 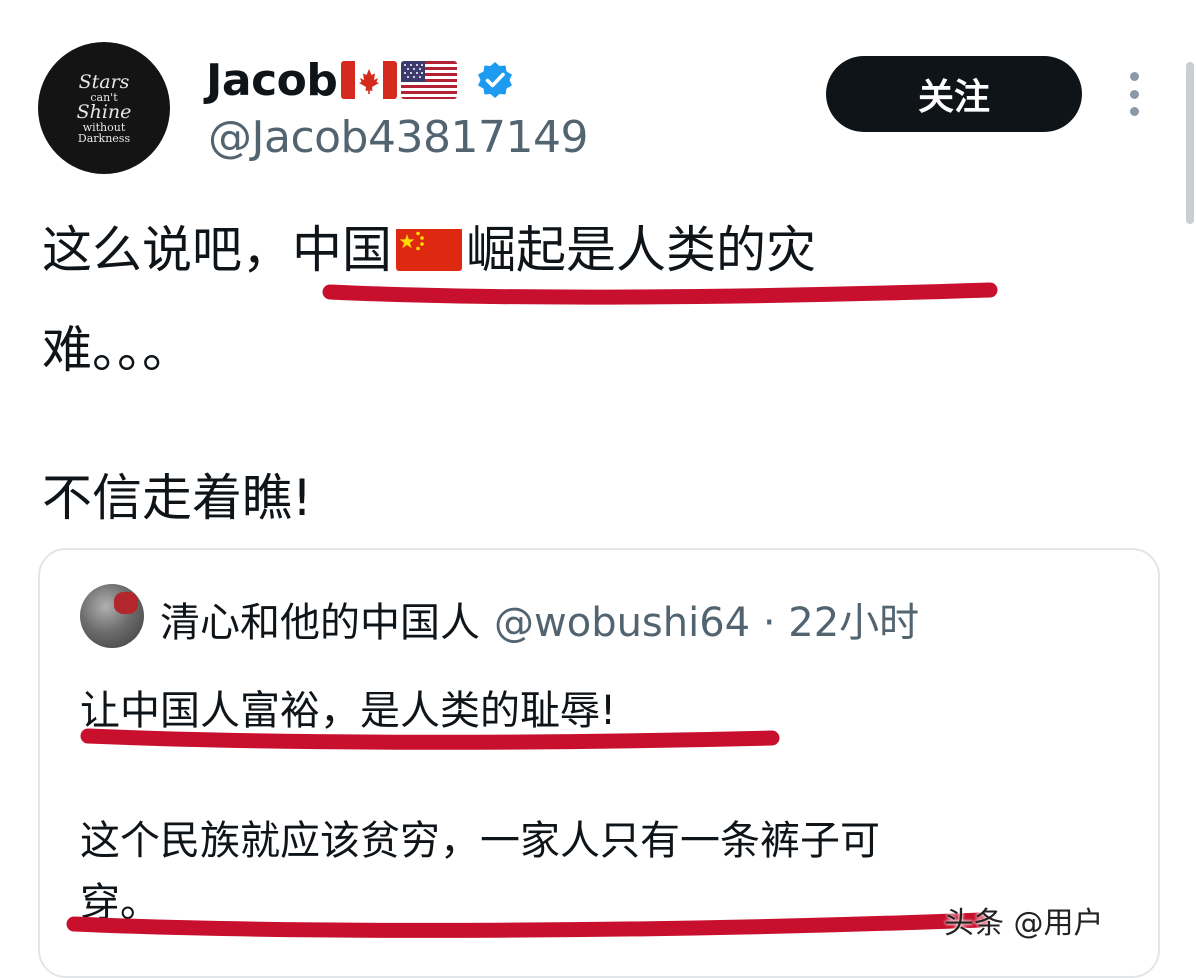 What do you see at coordinates (369, 80) in the screenshot?
I see `canada-flag-icon` at bounding box center [369, 80].